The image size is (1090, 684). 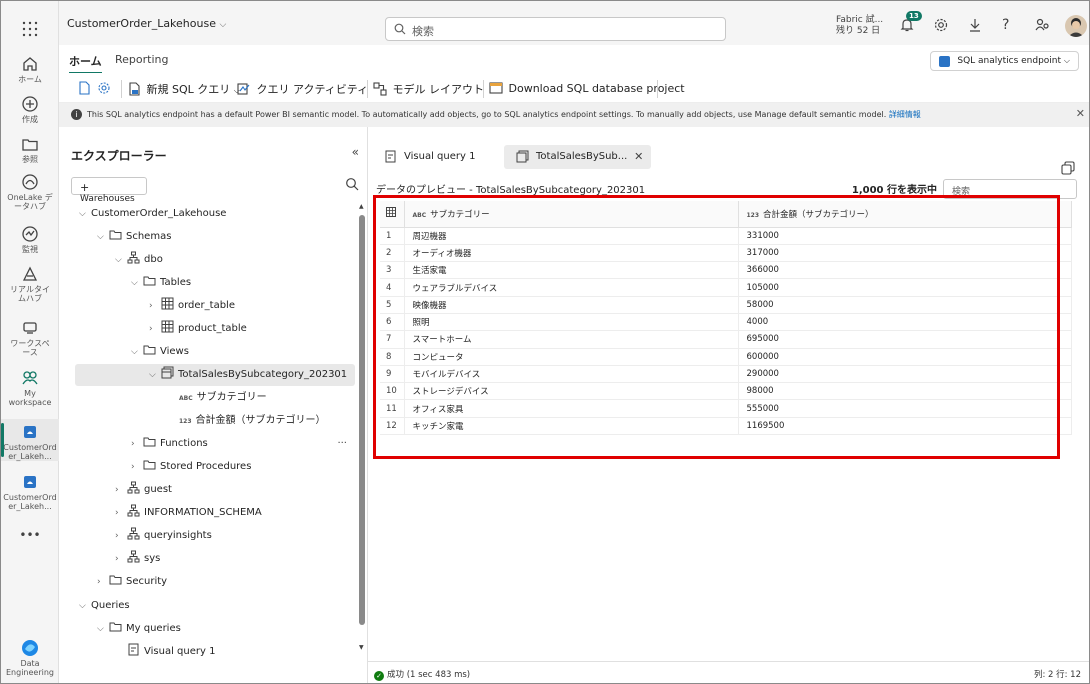 I want to click on download-sql-project-button: Download SQL database project, so click(x=587, y=88).